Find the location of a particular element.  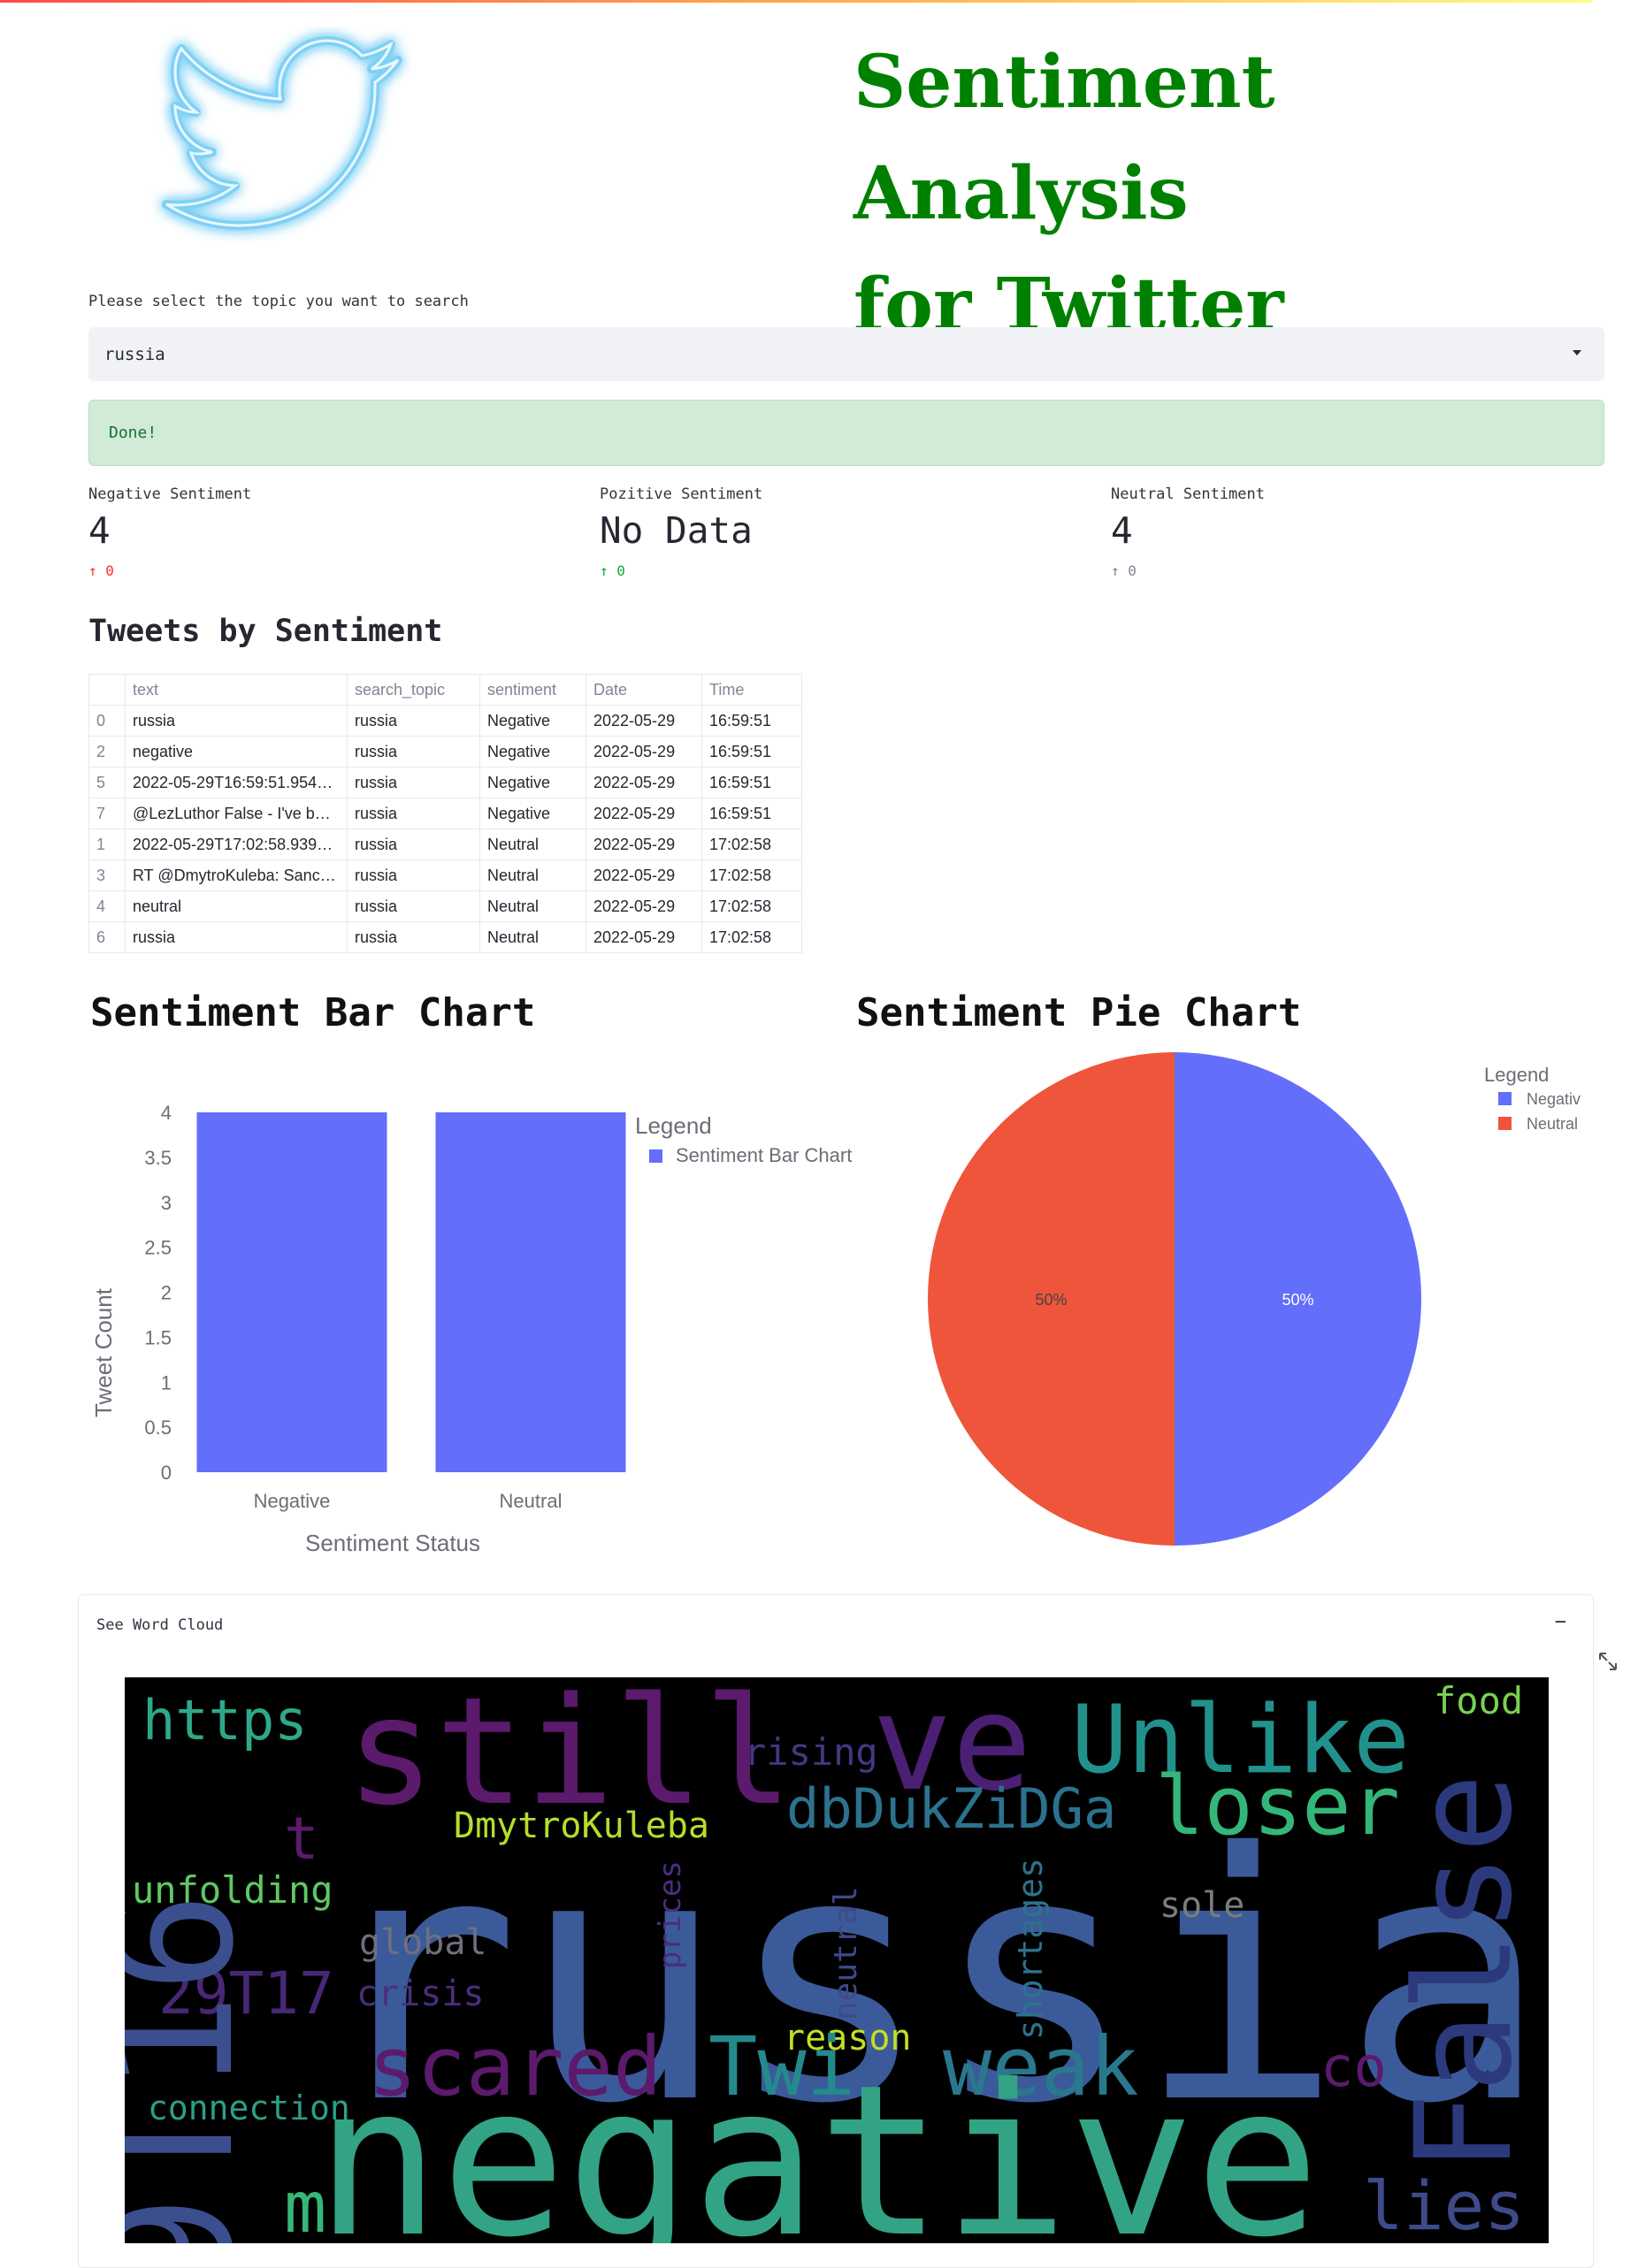

table-row: 4 neutral russia Neutral 2022-05-29 17:02:58 is located at coordinates (445, 906).